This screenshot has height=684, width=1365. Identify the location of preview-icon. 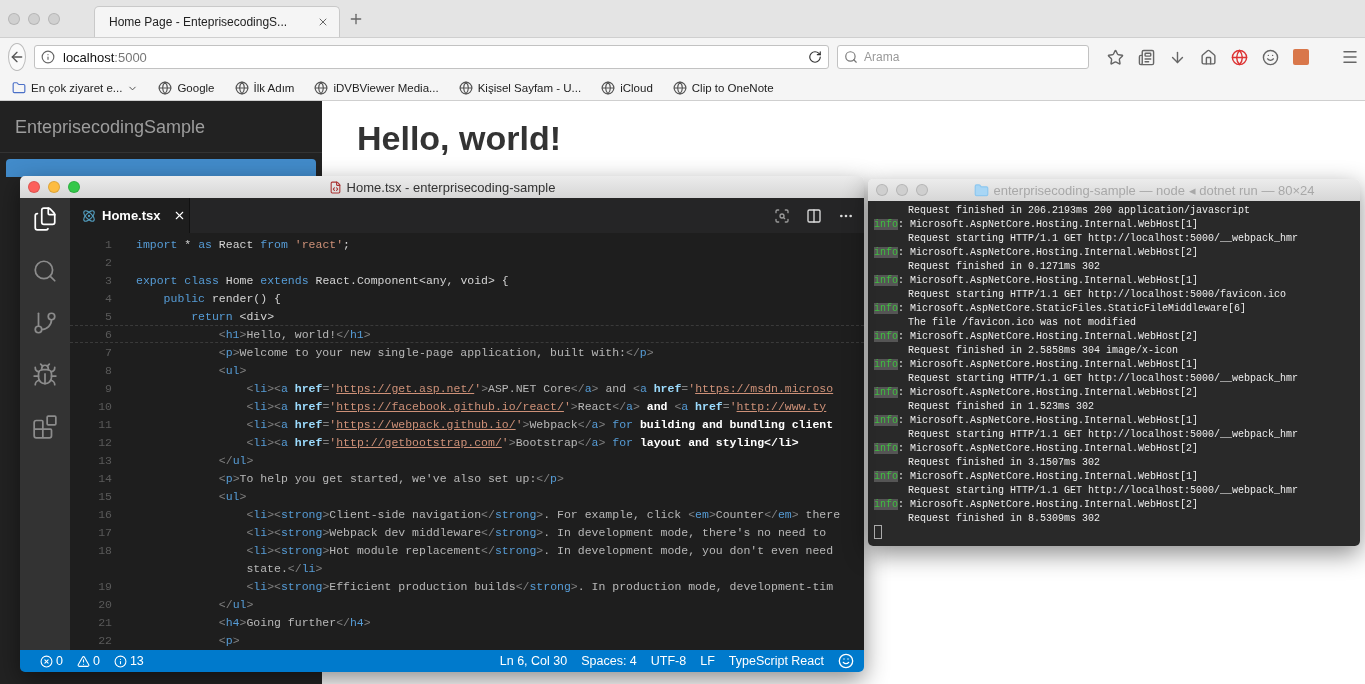
(782, 215).